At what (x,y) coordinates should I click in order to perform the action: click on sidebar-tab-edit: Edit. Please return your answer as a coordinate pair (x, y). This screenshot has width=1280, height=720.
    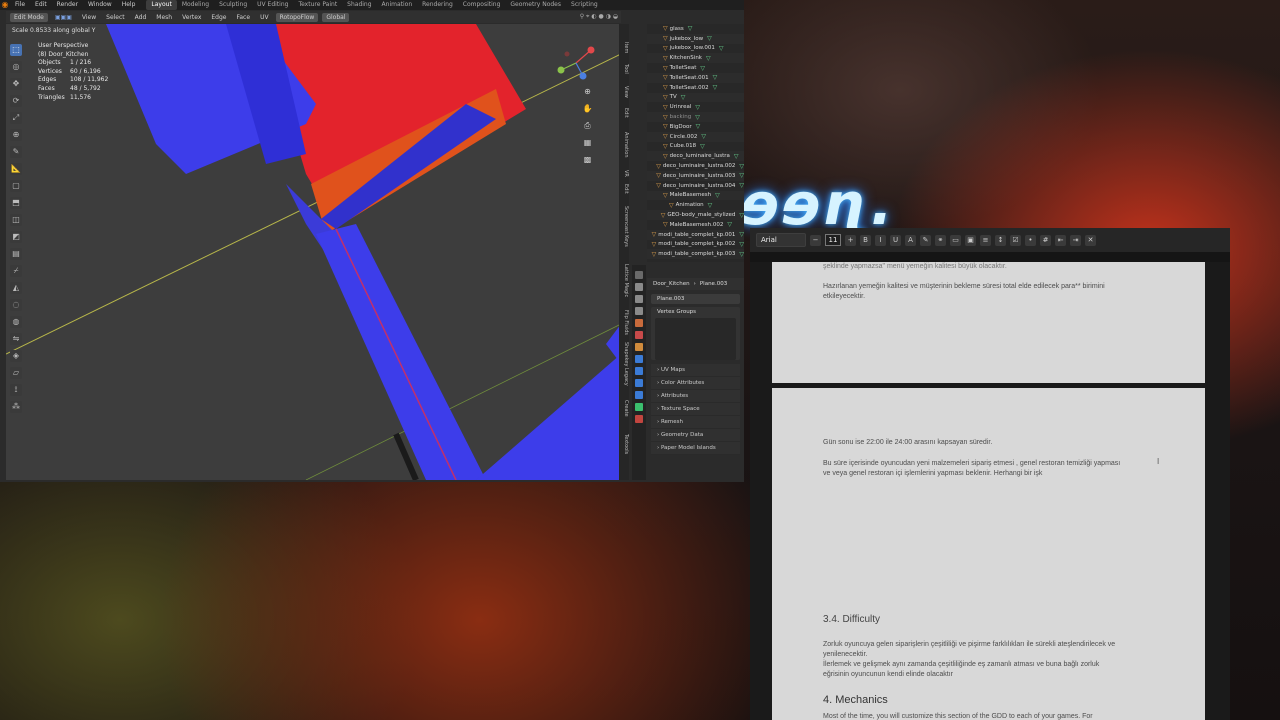
    Looking at the image, I should click on (624, 113).